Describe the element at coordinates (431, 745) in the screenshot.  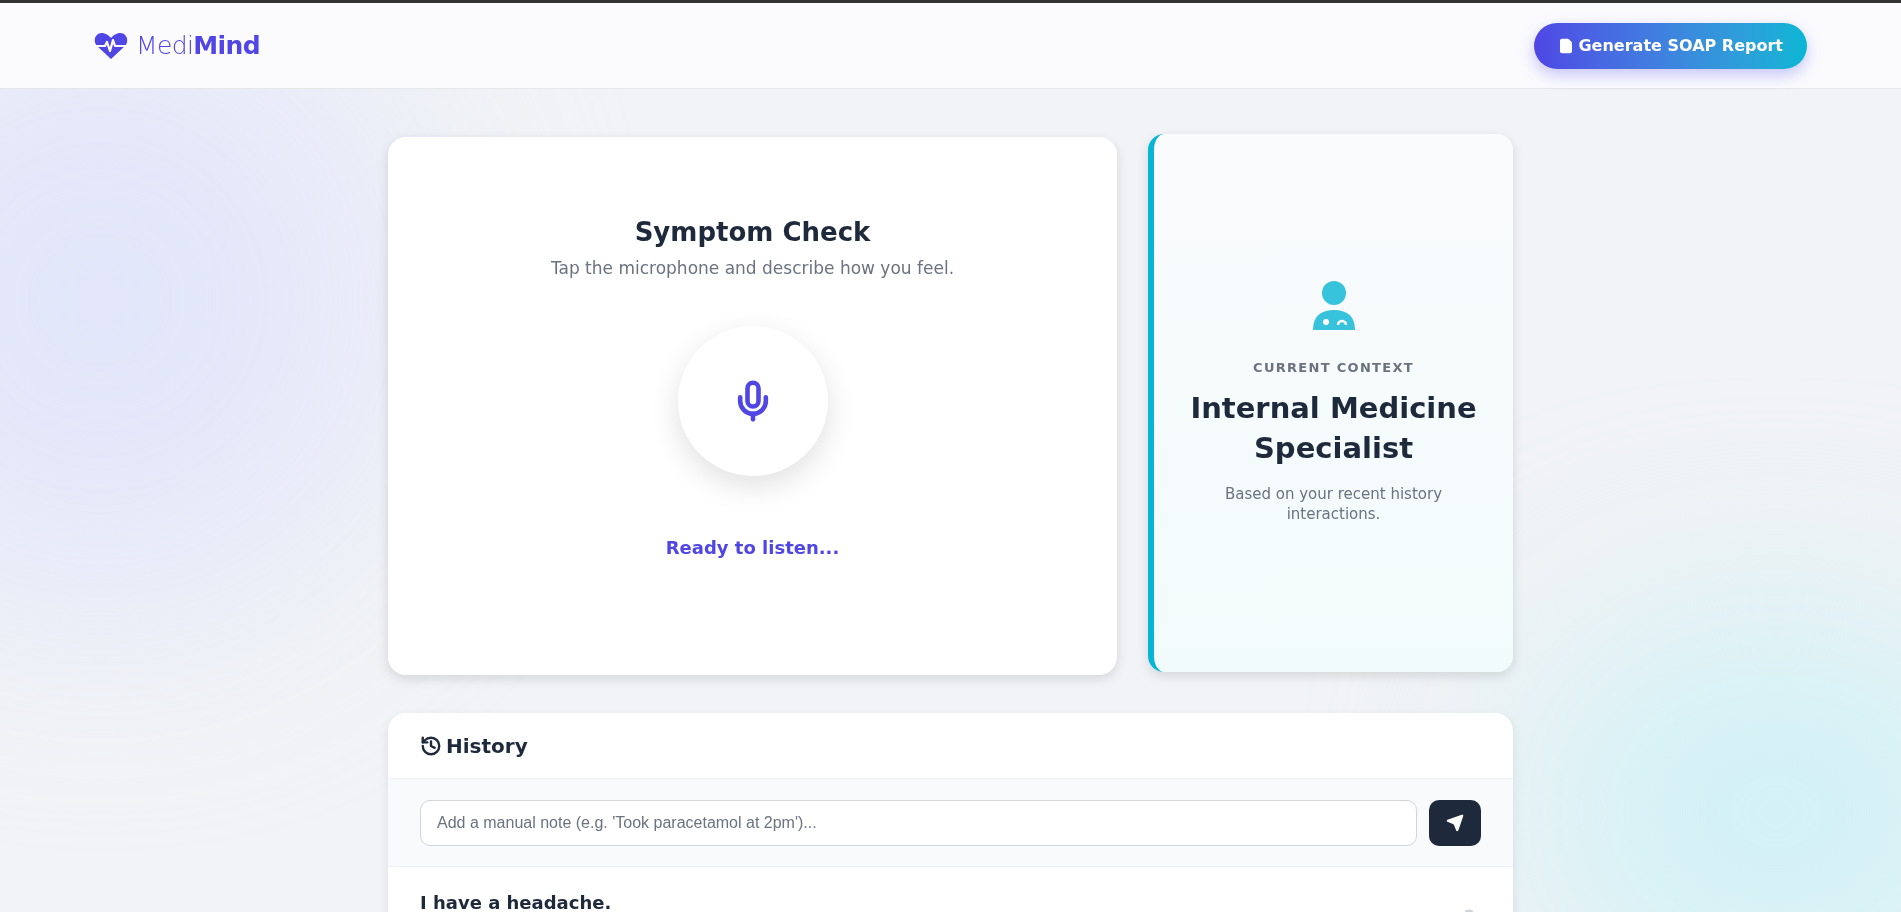
I see `history-icon` at that location.